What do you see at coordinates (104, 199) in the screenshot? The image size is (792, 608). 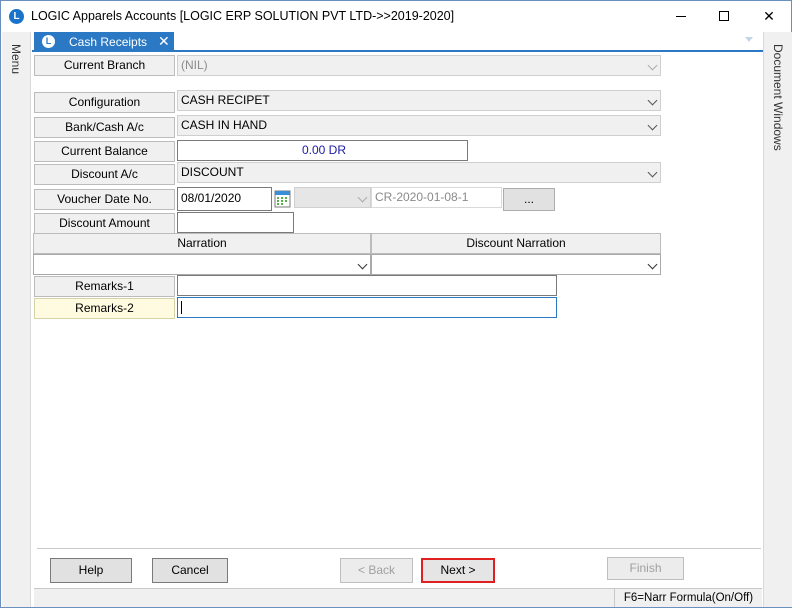 I see `voucher-date-label: Voucher Date No.` at bounding box center [104, 199].